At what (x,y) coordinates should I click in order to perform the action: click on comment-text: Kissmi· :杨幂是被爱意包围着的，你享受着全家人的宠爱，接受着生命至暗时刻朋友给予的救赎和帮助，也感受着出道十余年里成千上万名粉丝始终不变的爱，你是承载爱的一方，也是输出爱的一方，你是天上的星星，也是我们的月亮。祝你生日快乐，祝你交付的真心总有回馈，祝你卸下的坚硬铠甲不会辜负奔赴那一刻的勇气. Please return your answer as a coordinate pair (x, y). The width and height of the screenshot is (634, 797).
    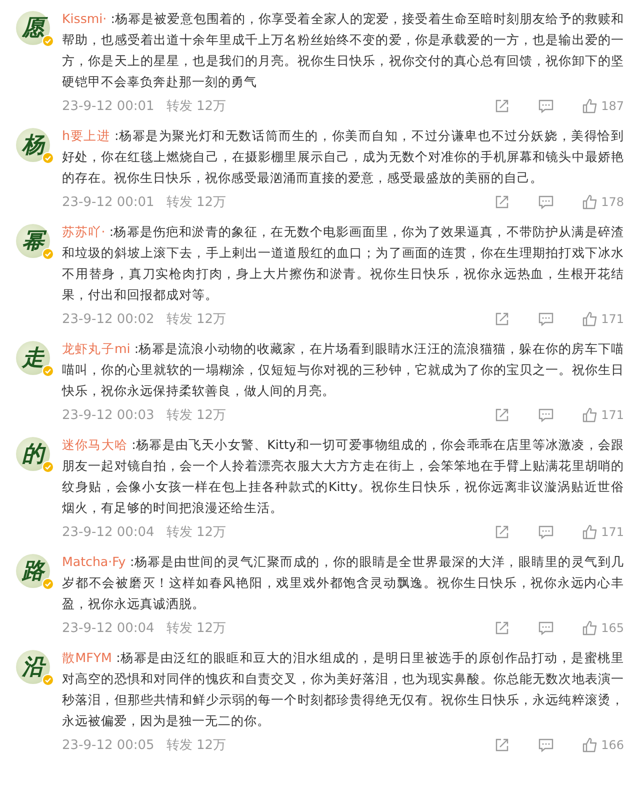
    Looking at the image, I should click on (343, 50).